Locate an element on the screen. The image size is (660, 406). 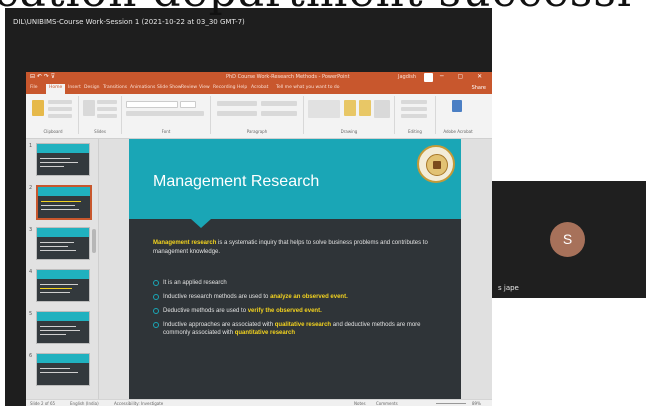
share-button: Share is located at coordinates (479, 88).